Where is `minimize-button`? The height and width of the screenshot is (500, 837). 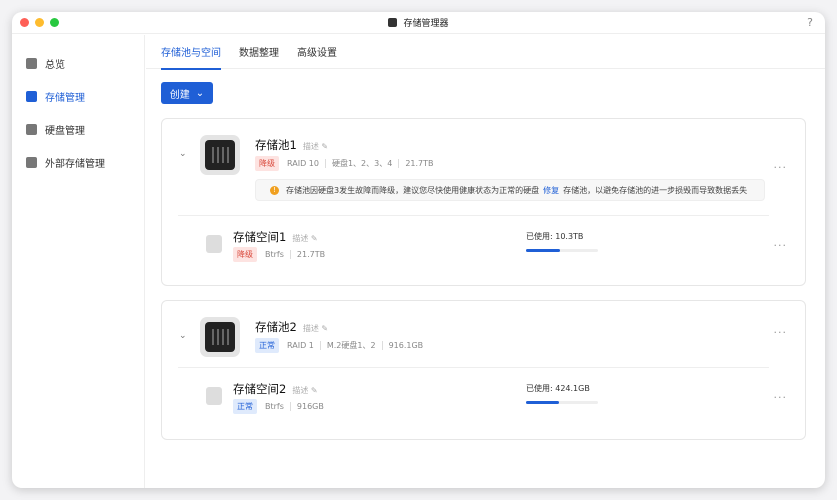 minimize-button is located at coordinates (39, 22).